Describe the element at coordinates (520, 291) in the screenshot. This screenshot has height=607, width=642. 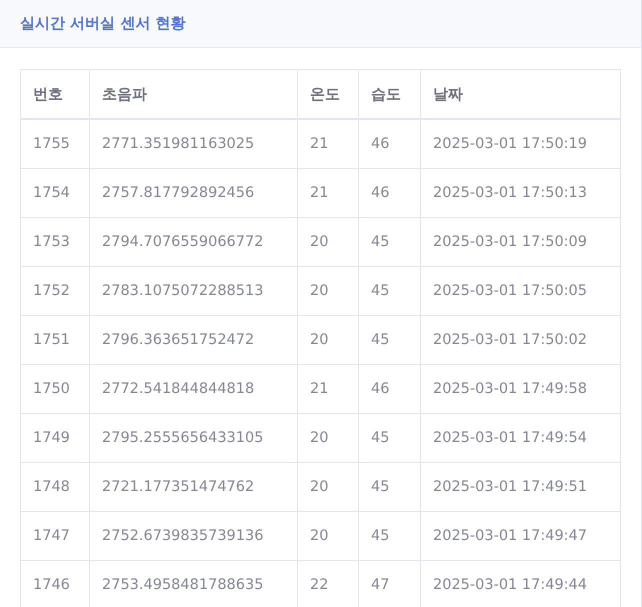
I see `table-cell: 2025-03-01 17:50:05` at that location.